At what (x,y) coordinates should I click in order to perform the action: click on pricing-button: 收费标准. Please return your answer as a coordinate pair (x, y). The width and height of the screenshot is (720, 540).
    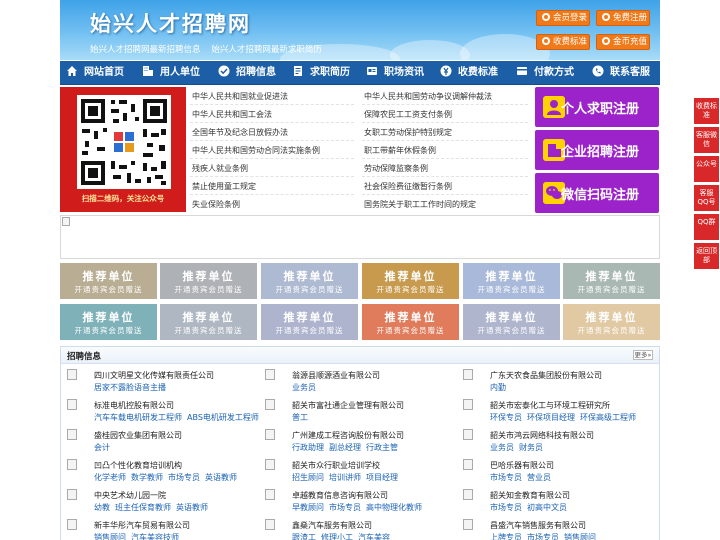
    Looking at the image, I should click on (563, 42).